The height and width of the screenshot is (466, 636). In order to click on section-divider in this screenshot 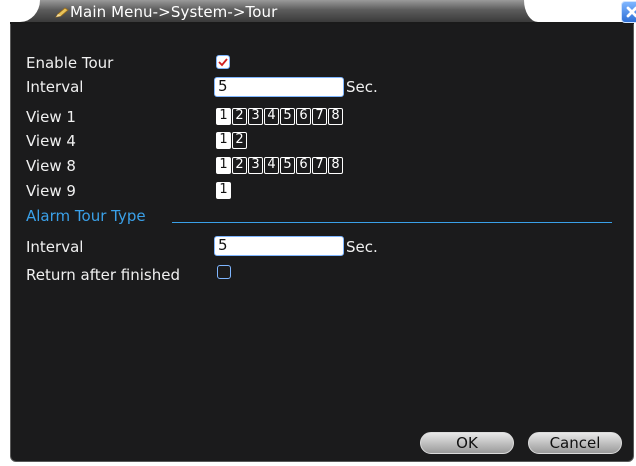, I will do `click(392, 222)`.